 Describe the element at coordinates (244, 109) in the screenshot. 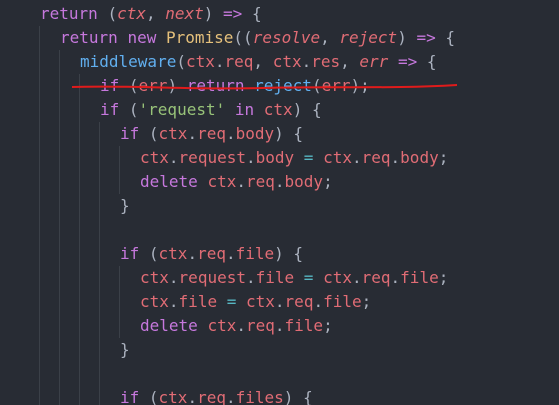

I see `code-token: in` at that location.